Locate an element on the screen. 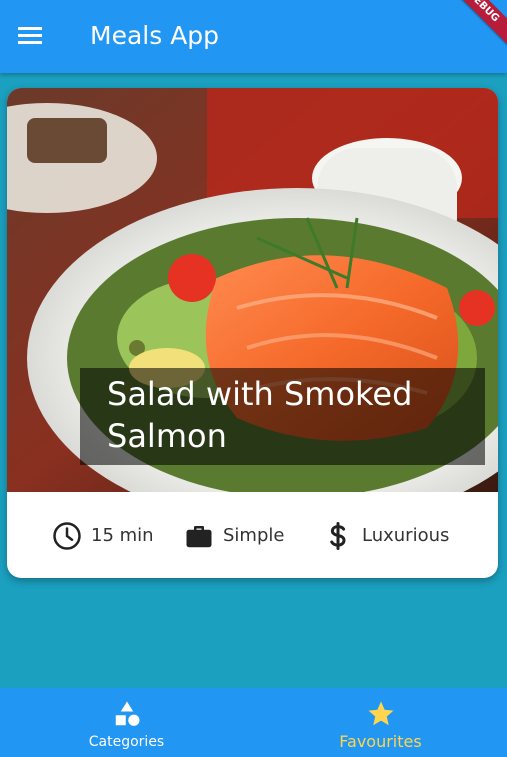 The image size is (507, 757). duration-text: 15 min is located at coordinates (122, 535).